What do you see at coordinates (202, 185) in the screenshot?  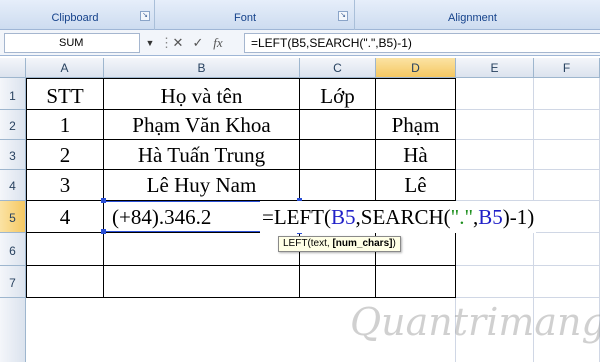 I see `cell-b4: Lê Huy Nam` at bounding box center [202, 185].